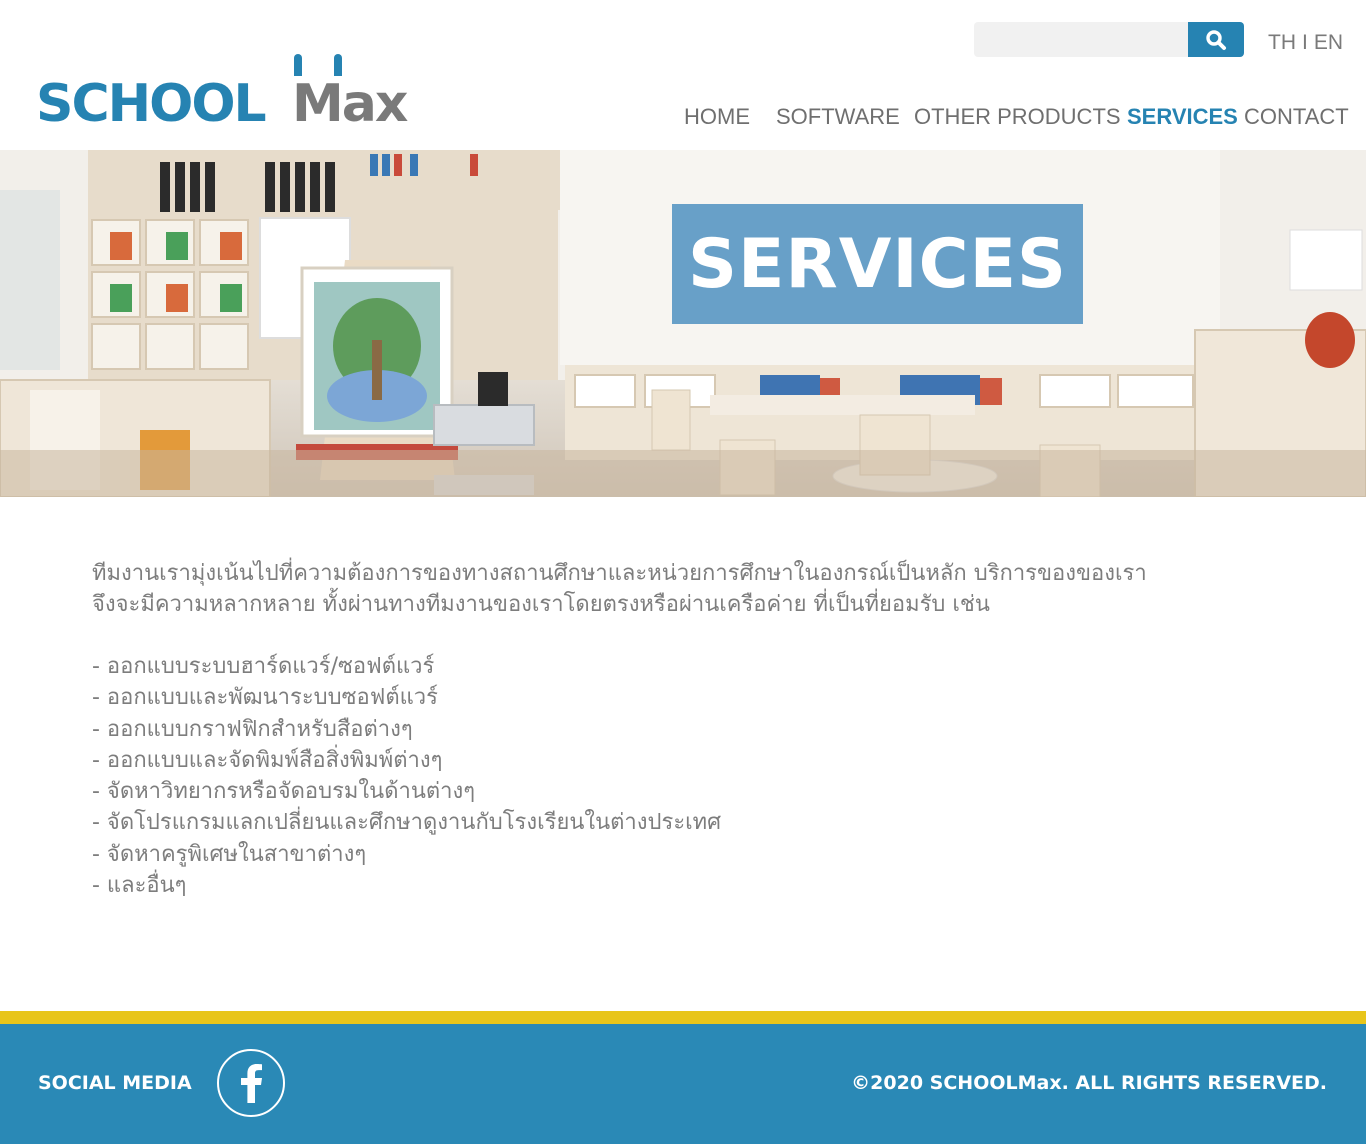 The image size is (1366, 1144). What do you see at coordinates (252, 729) in the screenshot?
I see `list-item: - ออกแบบกราฟฟิกสำหรับสือต่างๆ` at bounding box center [252, 729].